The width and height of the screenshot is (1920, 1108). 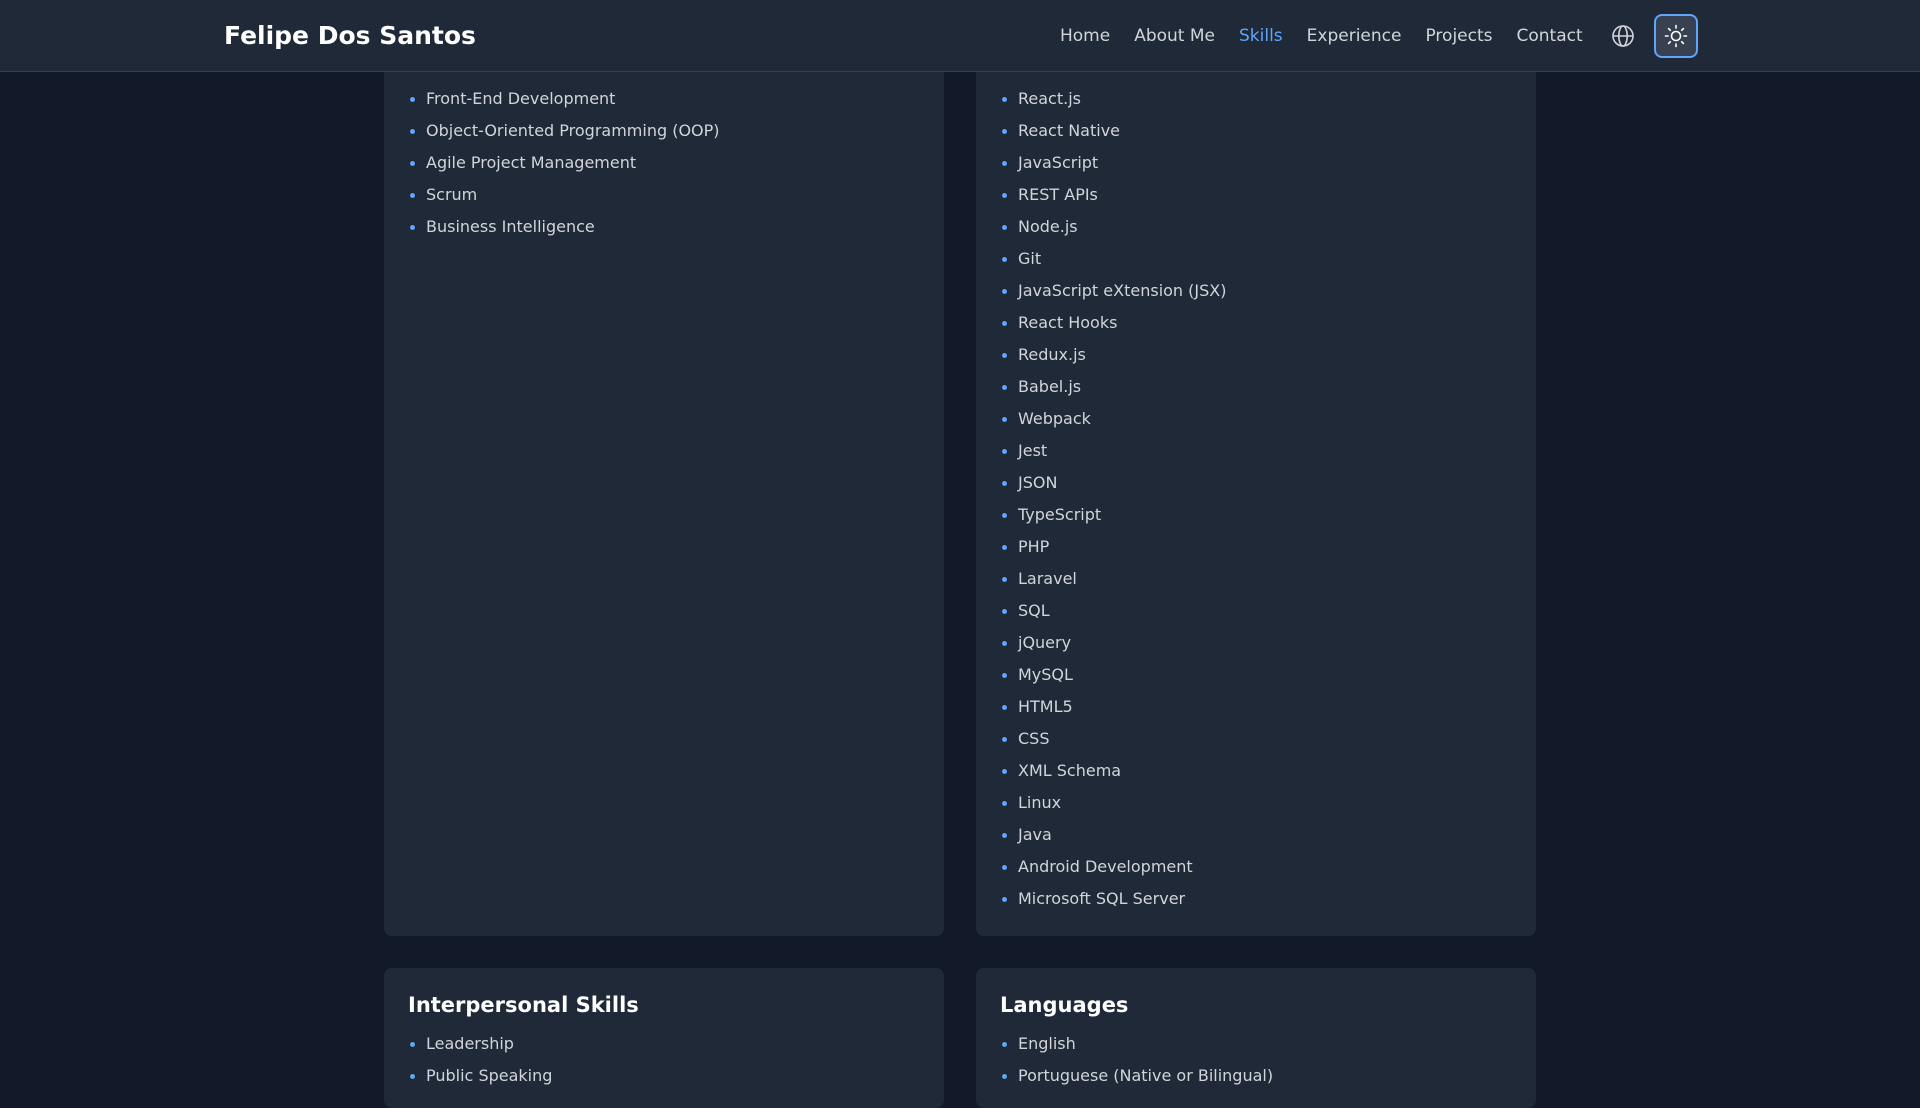 What do you see at coordinates (1550, 36) in the screenshot?
I see `nav-contact: Contact` at bounding box center [1550, 36].